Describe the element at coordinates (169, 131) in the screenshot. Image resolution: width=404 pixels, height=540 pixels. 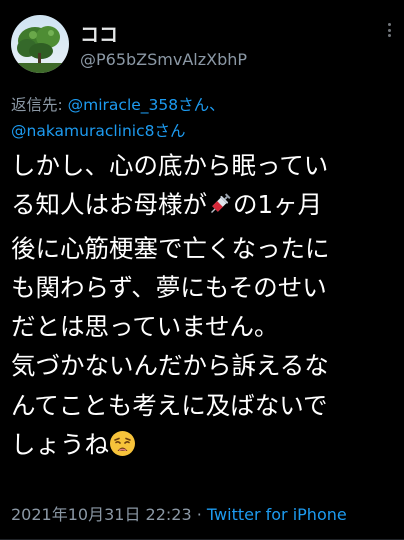
I see `reply-mention-suffix-2: さん` at that location.